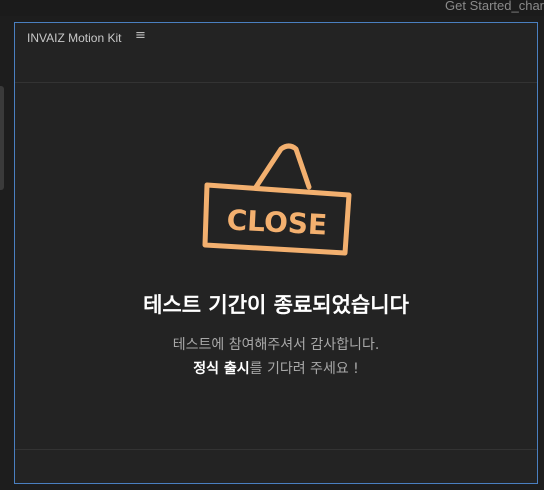 The image size is (544, 490). What do you see at coordinates (140, 35) in the screenshot?
I see `hamburger-menu-icon: ≡` at bounding box center [140, 35].